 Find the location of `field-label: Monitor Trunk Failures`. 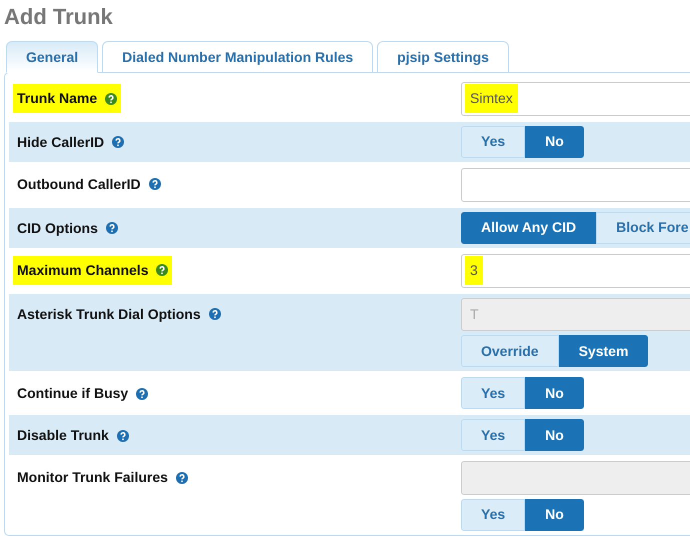

field-label: Monitor Trunk Failures is located at coordinates (92, 478).